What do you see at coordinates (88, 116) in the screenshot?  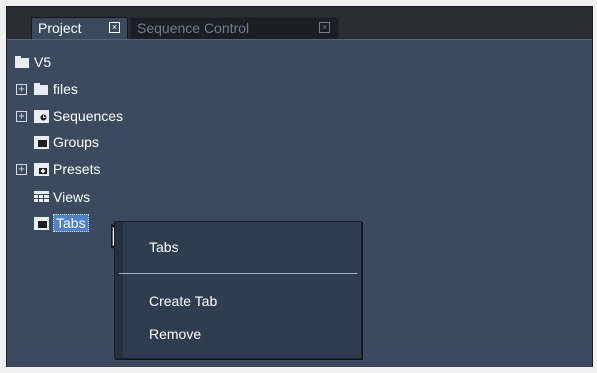 I see `tree-item-label: Sequences` at bounding box center [88, 116].